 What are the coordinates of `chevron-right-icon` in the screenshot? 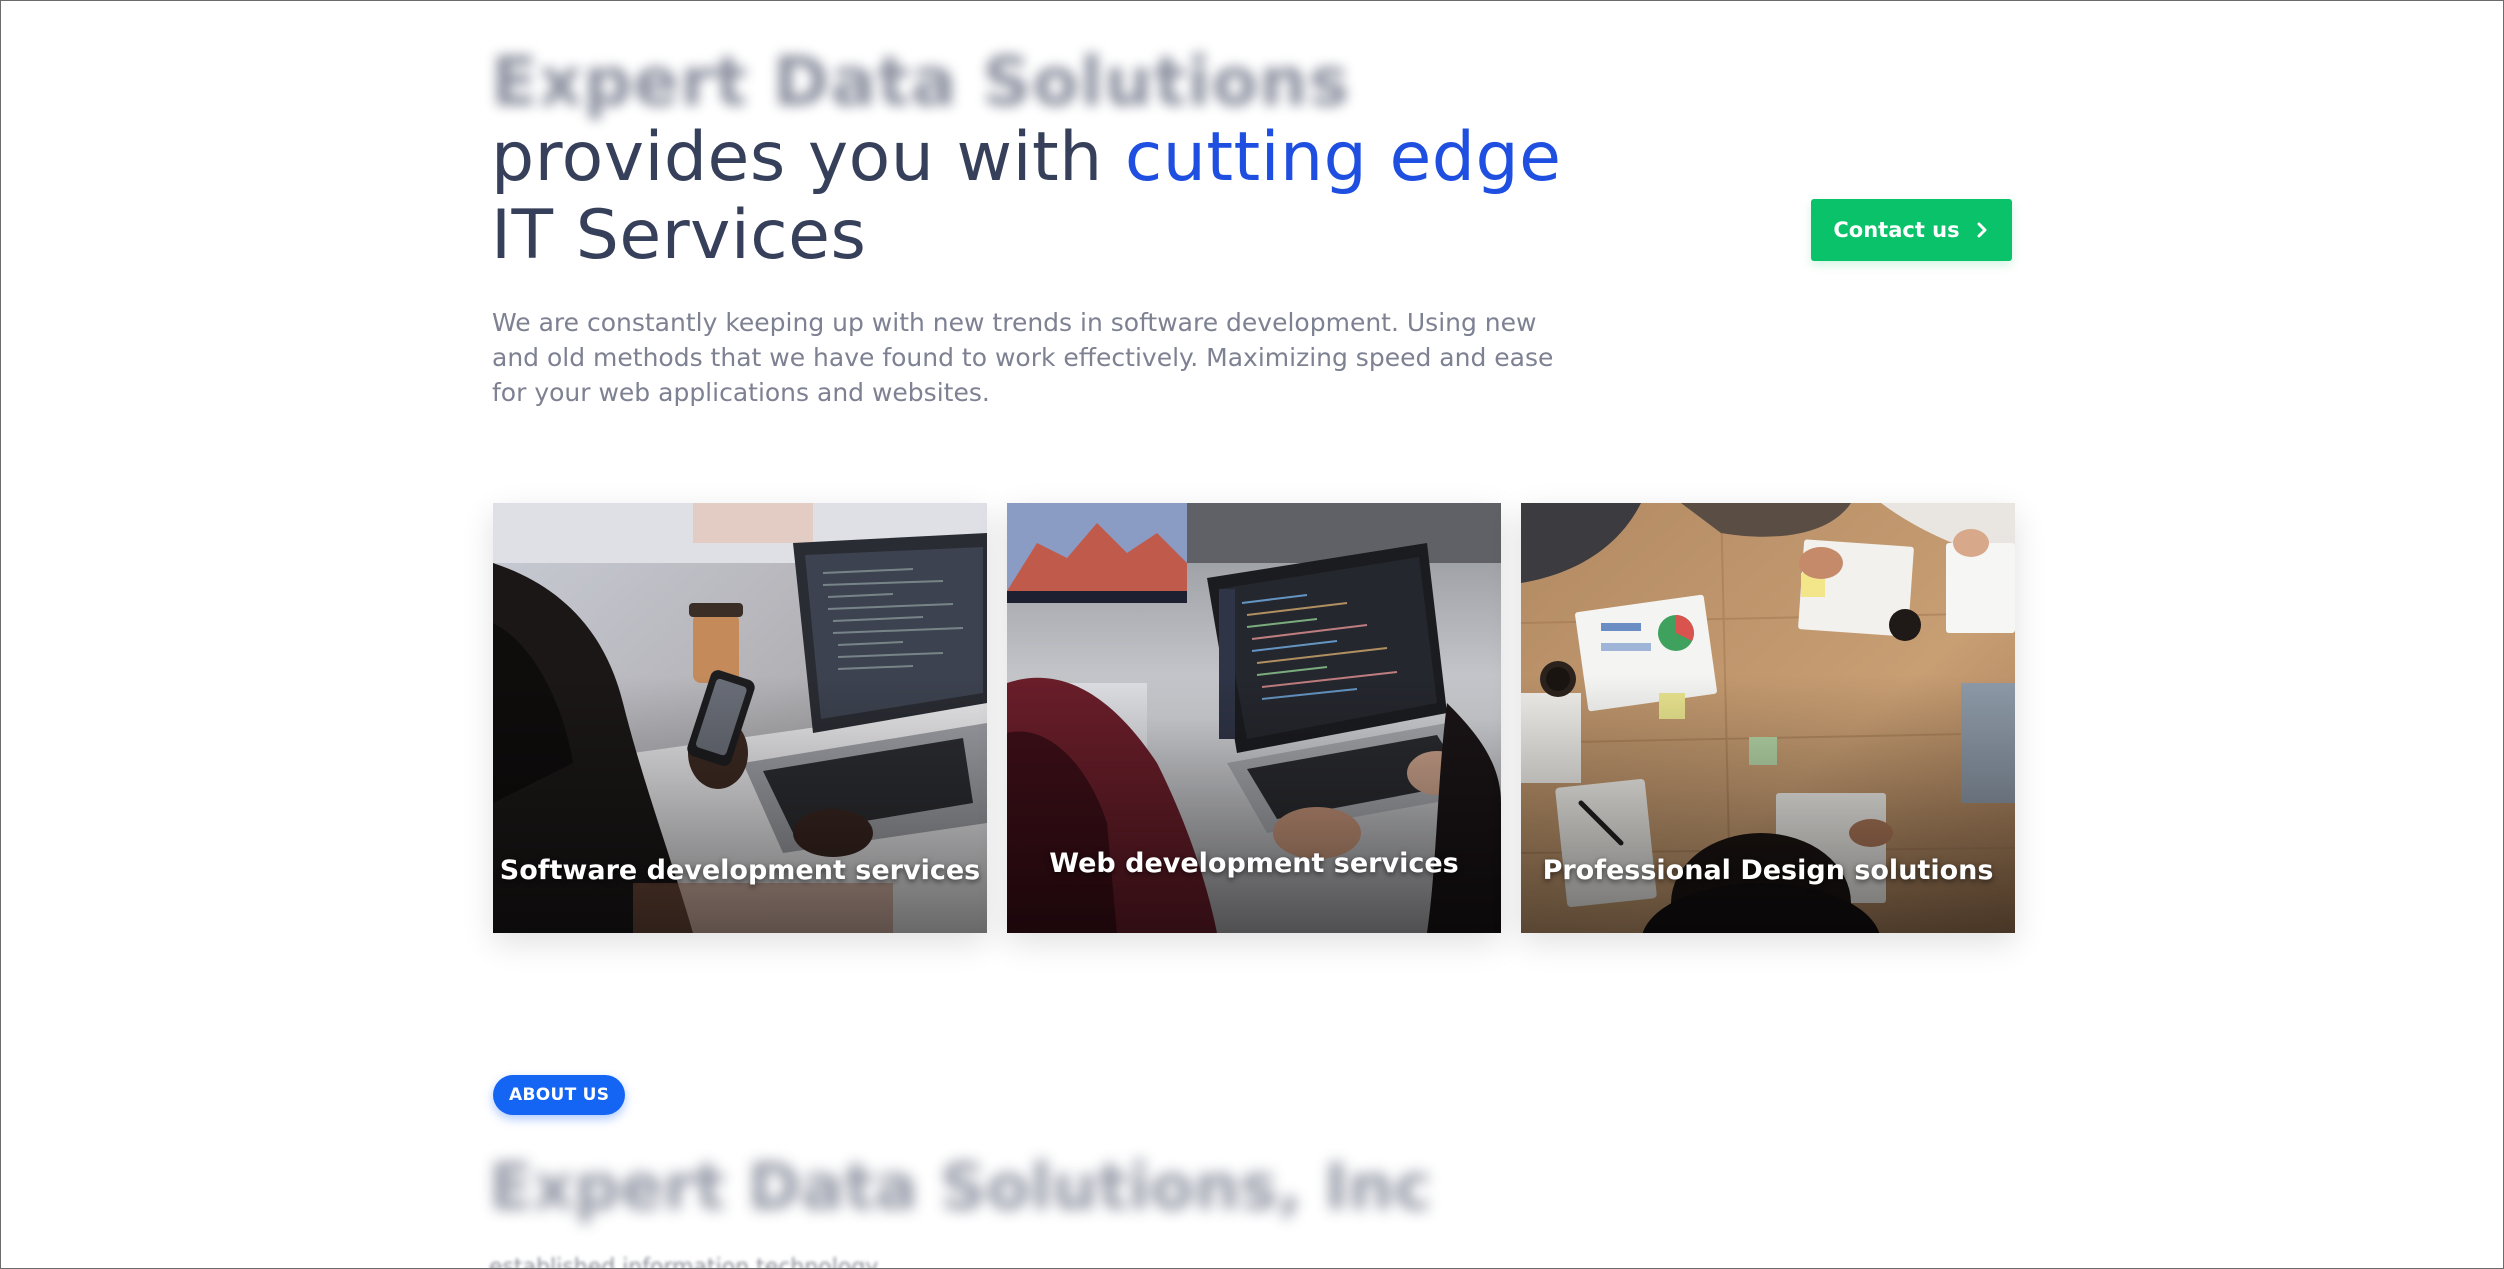 It's located at (1982, 230).